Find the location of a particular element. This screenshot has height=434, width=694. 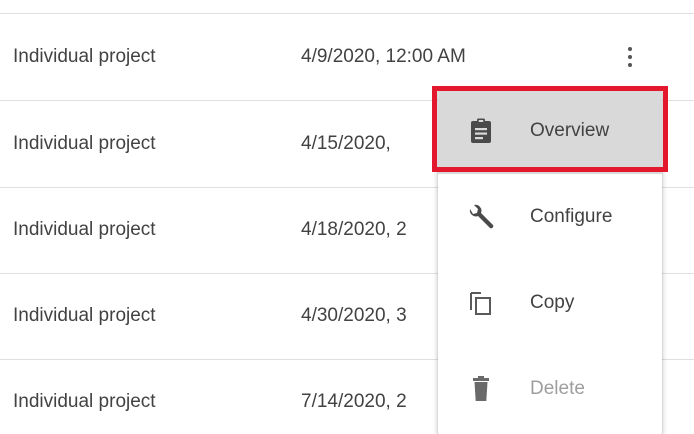

menu-item-copy: Copy is located at coordinates (550, 303).